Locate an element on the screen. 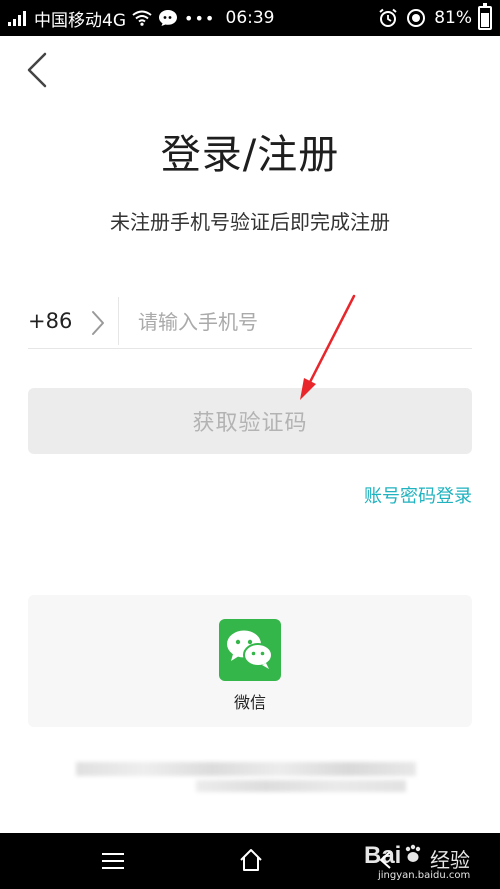  back-button is located at coordinates (37, 70).